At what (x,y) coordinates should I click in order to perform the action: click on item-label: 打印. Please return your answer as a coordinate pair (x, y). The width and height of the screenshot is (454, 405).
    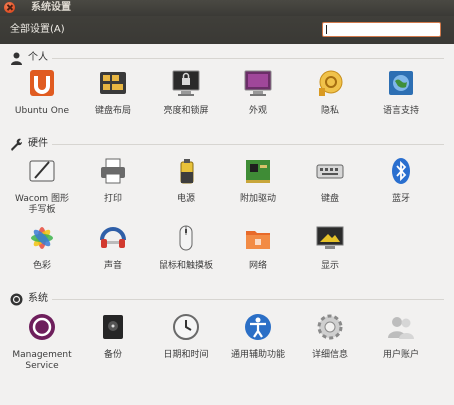
    Looking at the image, I should click on (112, 199).